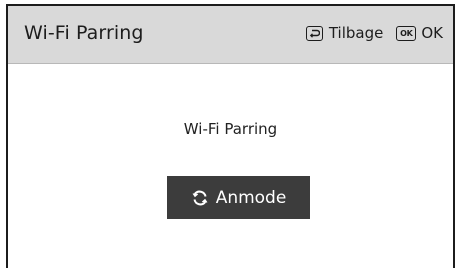  What do you see at coordinates (314, 33) in the screenshot?
I see `back-key-icon` at bounding box center [314, 33].